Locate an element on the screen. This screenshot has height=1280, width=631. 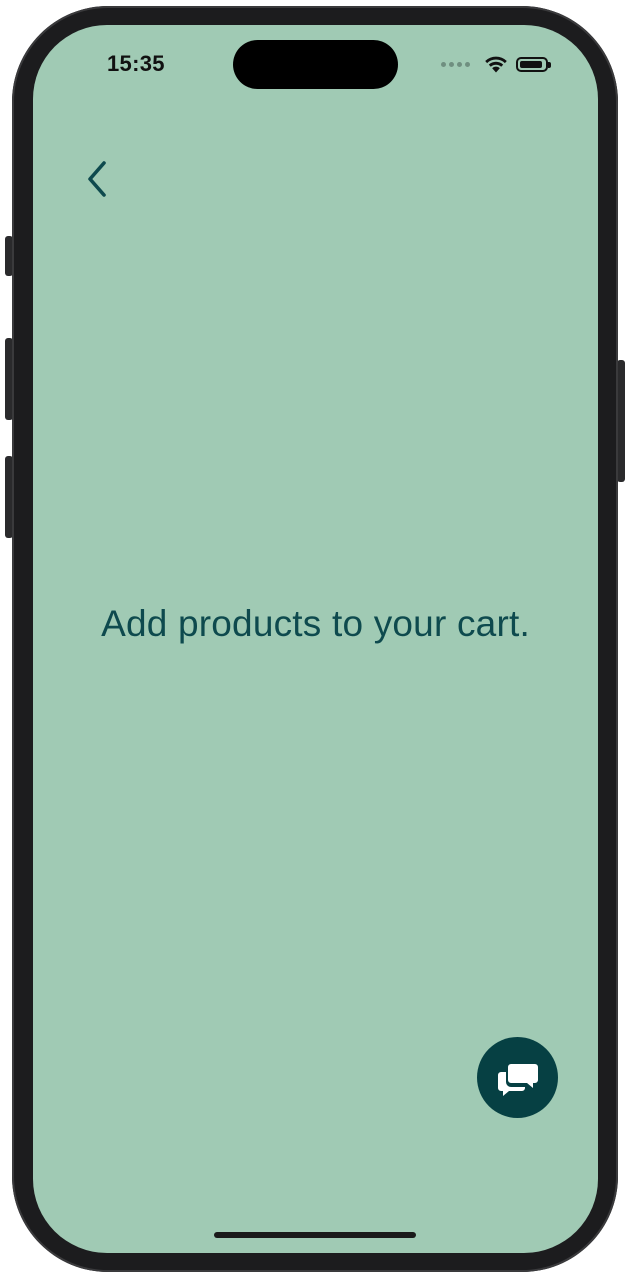
chat-button is located at coordinates (517, 1077).